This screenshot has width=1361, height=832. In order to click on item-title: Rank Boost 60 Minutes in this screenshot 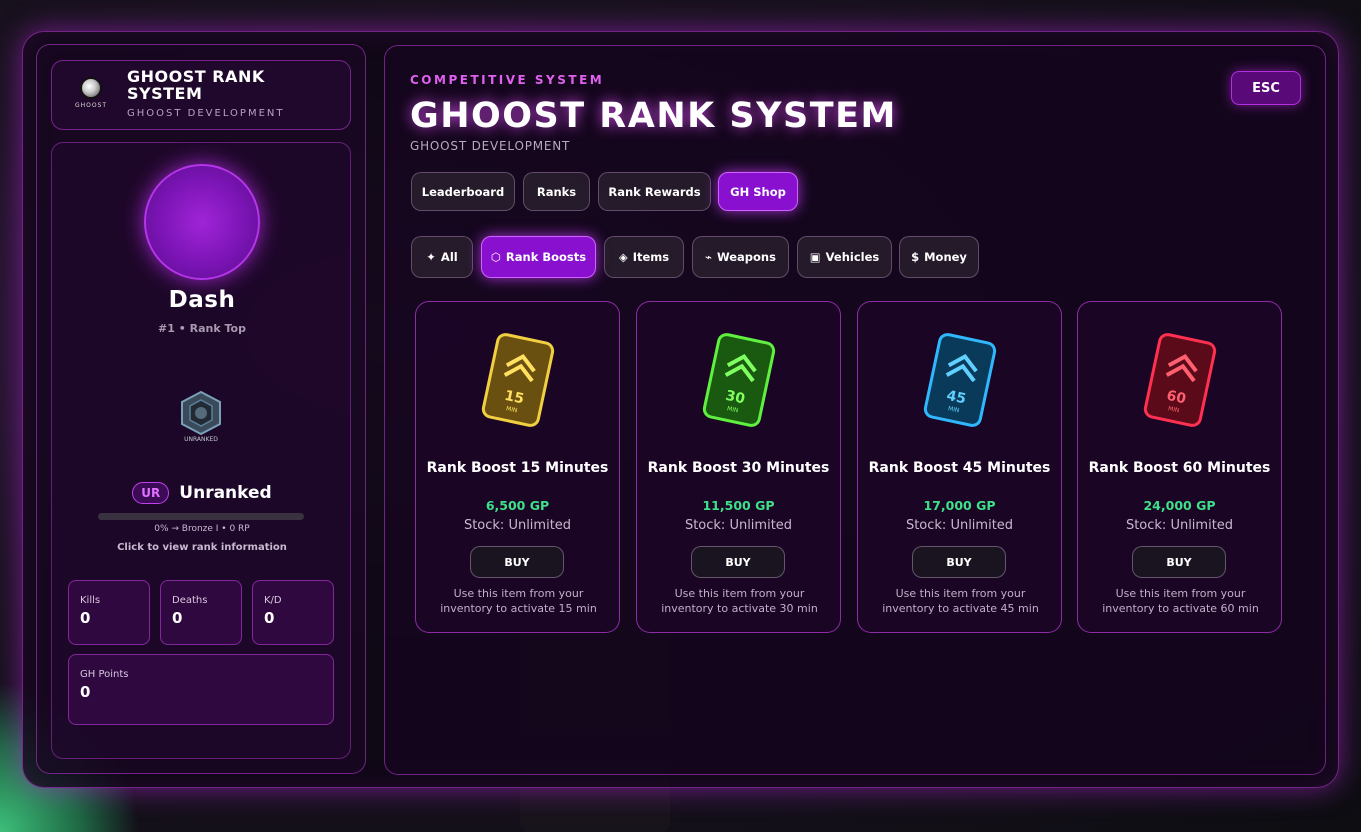, I will do `click(1179, 468)`.